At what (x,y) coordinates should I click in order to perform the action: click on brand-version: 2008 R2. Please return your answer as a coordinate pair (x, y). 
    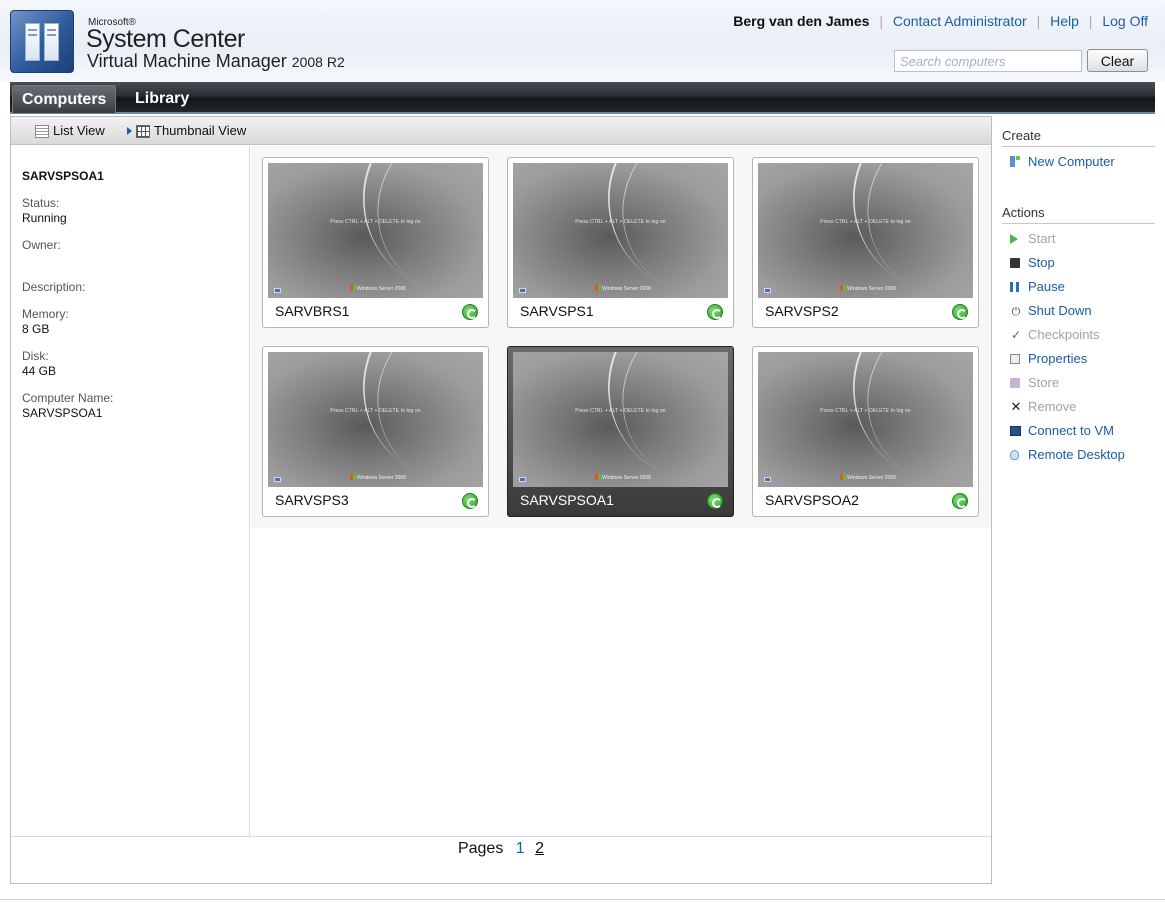
    Looking at the image, I should click on (318, 62).